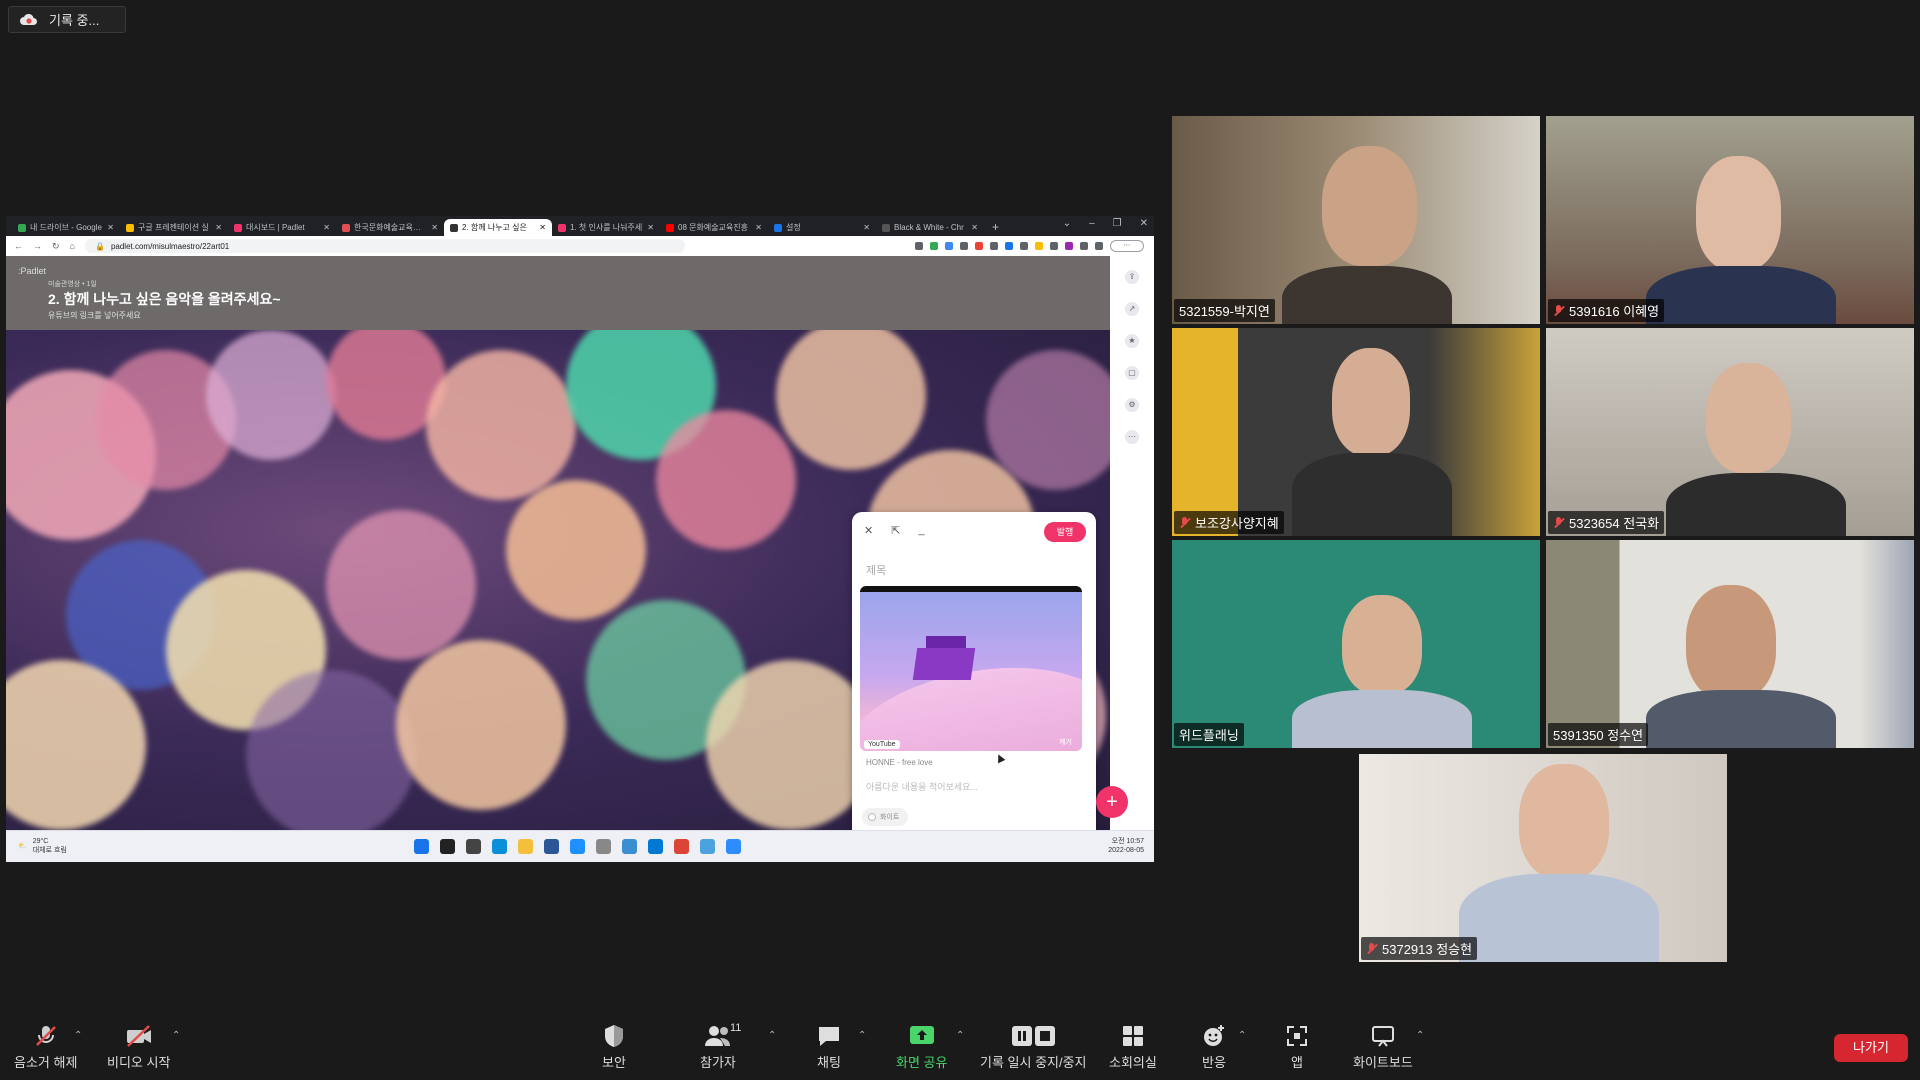 The height and width of the screenshot is (1080, 1920). I want to click on sidebar-icon, so click(1099, 246).